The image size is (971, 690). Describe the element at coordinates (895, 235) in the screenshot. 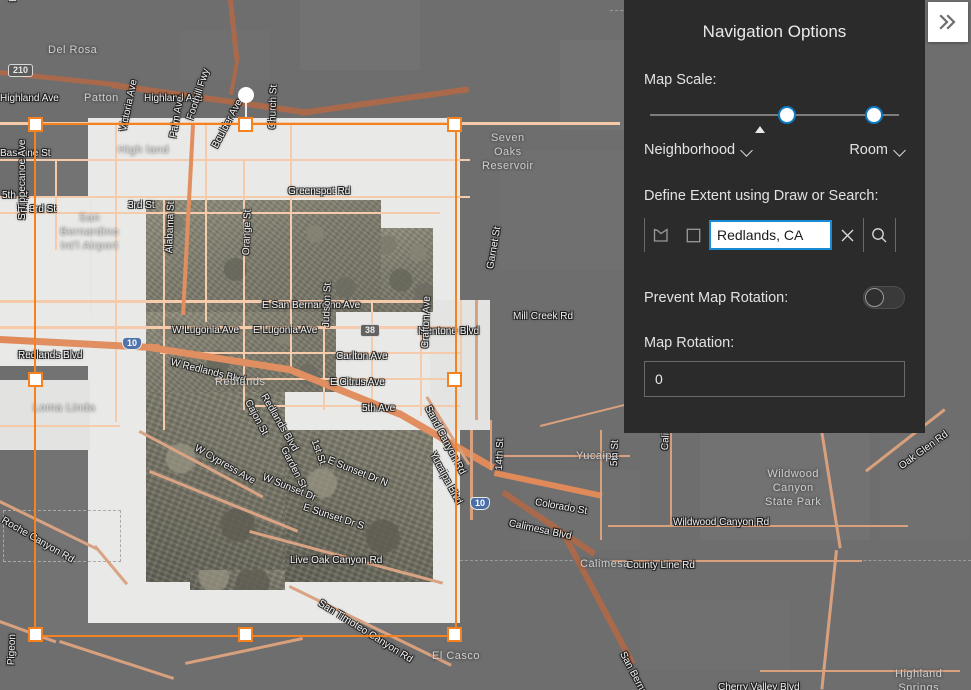

I see `divider` at that location.